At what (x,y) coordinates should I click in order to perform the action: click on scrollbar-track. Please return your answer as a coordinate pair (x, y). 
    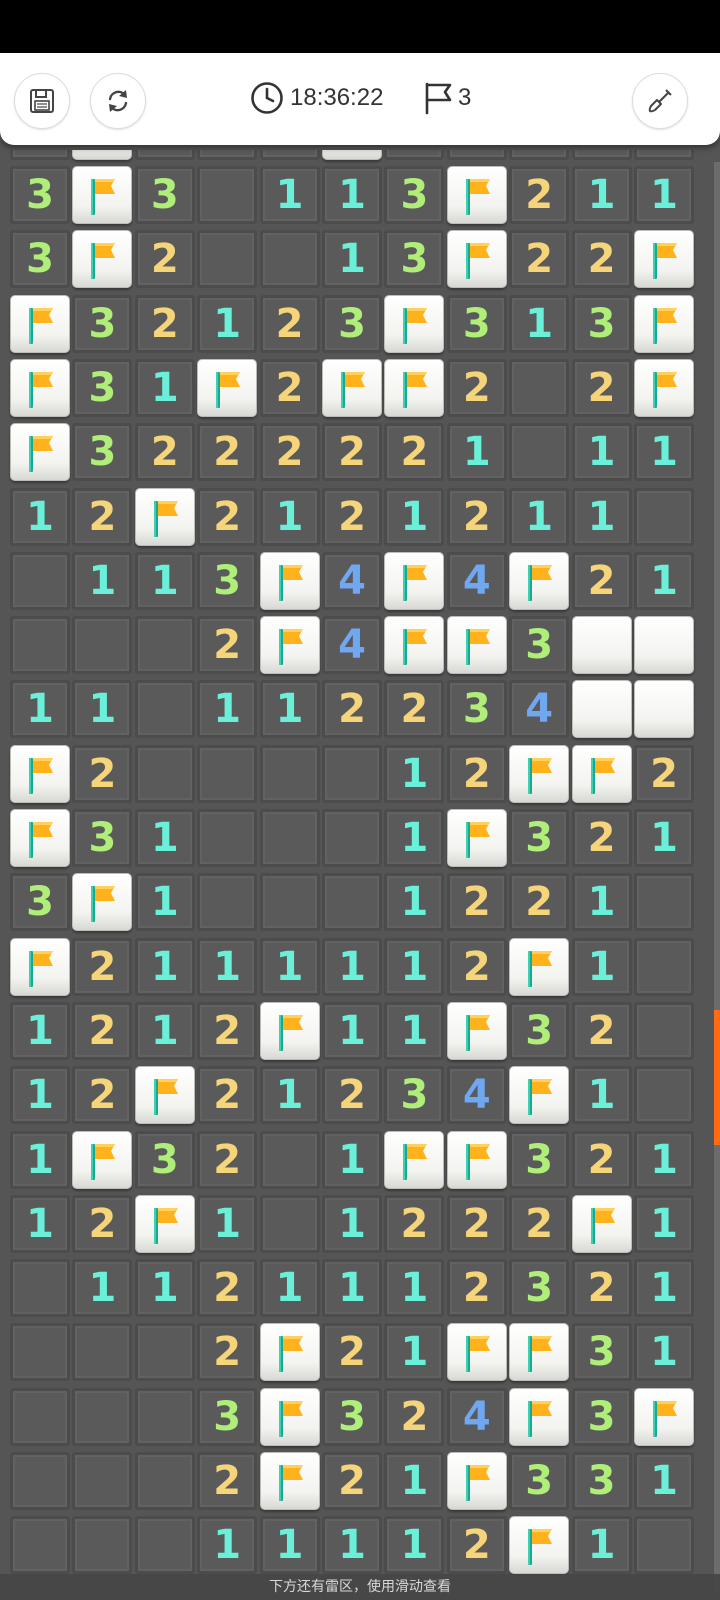
    Looking at the image, I should click on (717, 877).